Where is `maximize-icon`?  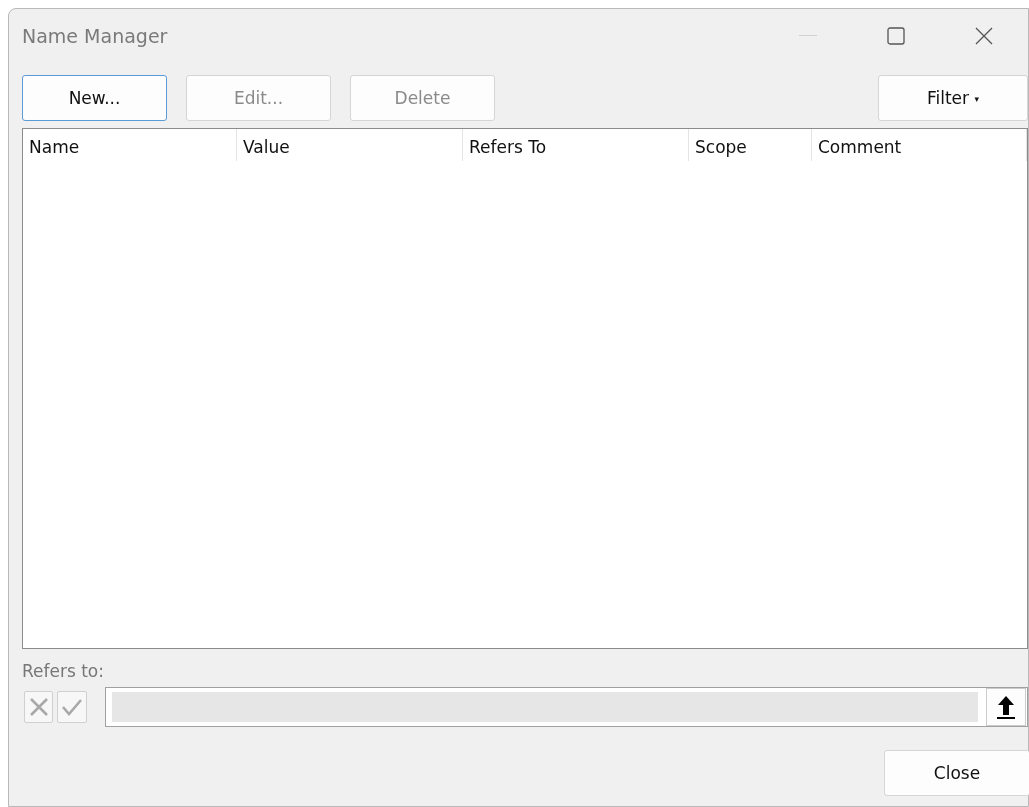
maximize-icon is located at coordinates (896, 36).